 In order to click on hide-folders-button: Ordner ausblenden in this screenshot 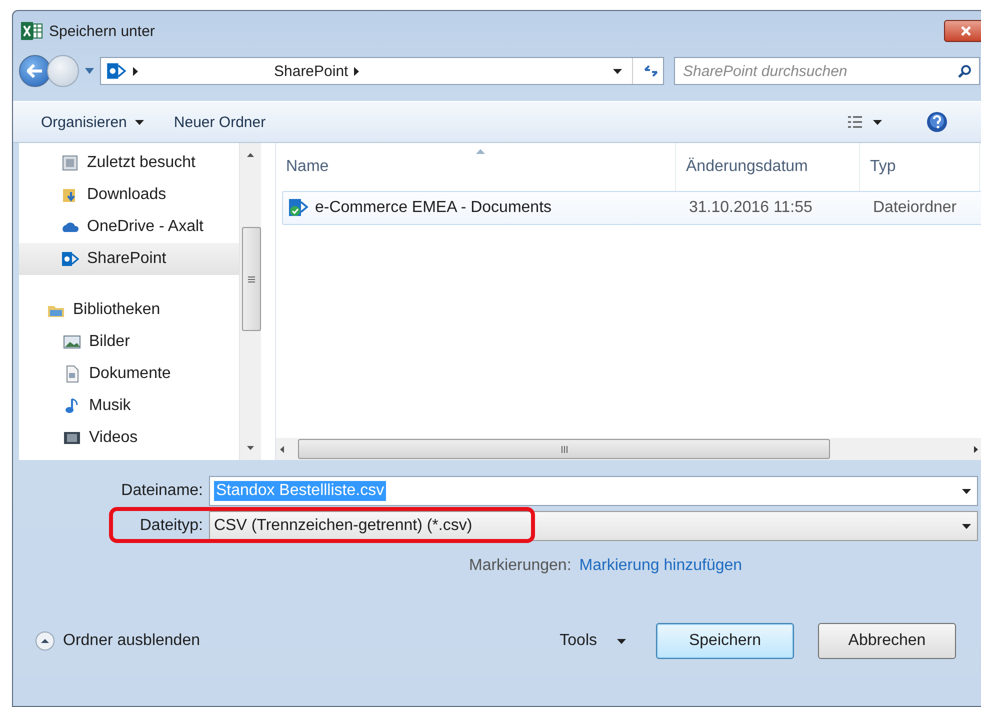, I will do `click(117, 641)`.